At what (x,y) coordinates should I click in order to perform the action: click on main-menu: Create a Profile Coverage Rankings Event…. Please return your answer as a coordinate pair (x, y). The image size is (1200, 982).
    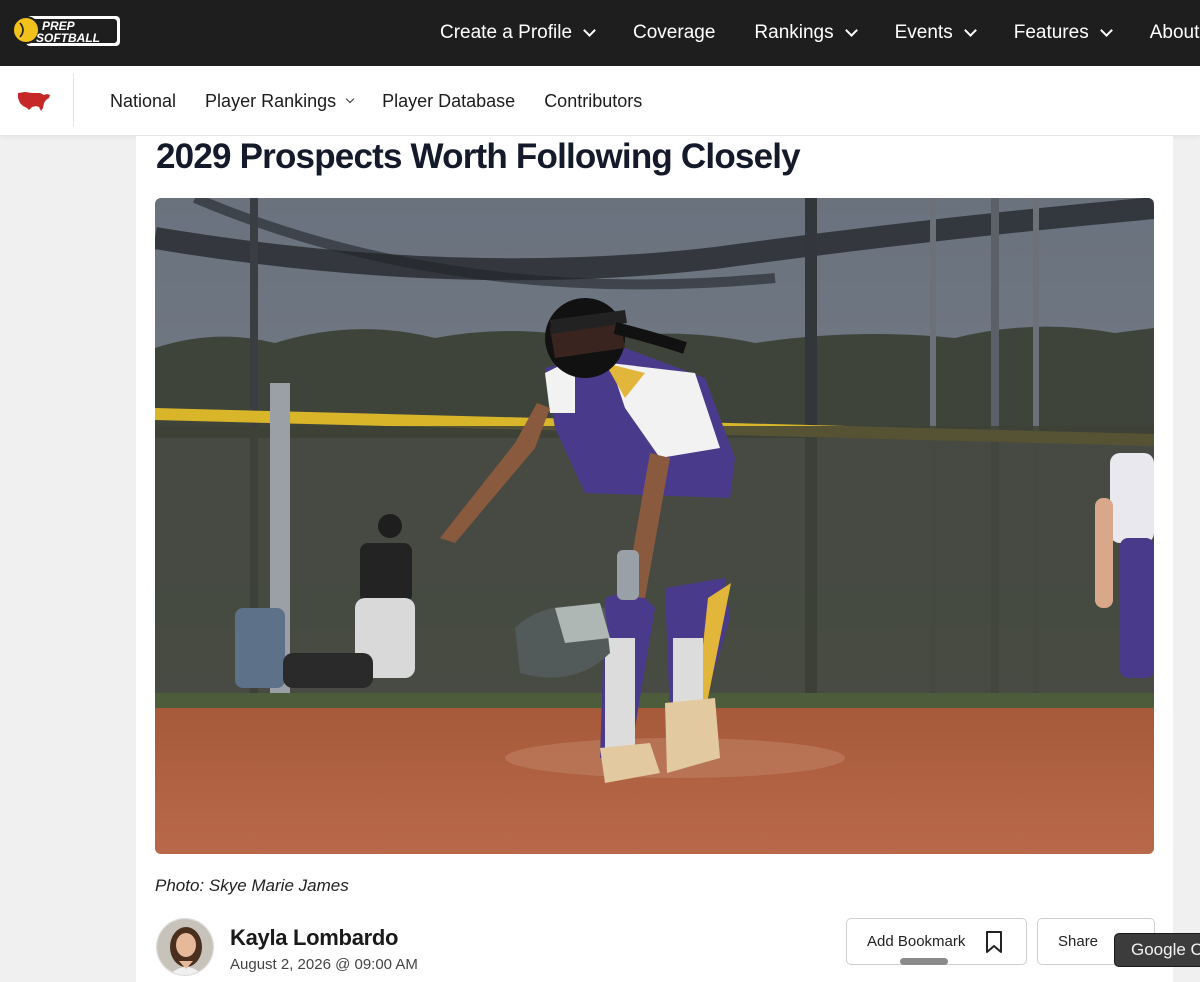
    Looking at the image, I should click on (820, 33).